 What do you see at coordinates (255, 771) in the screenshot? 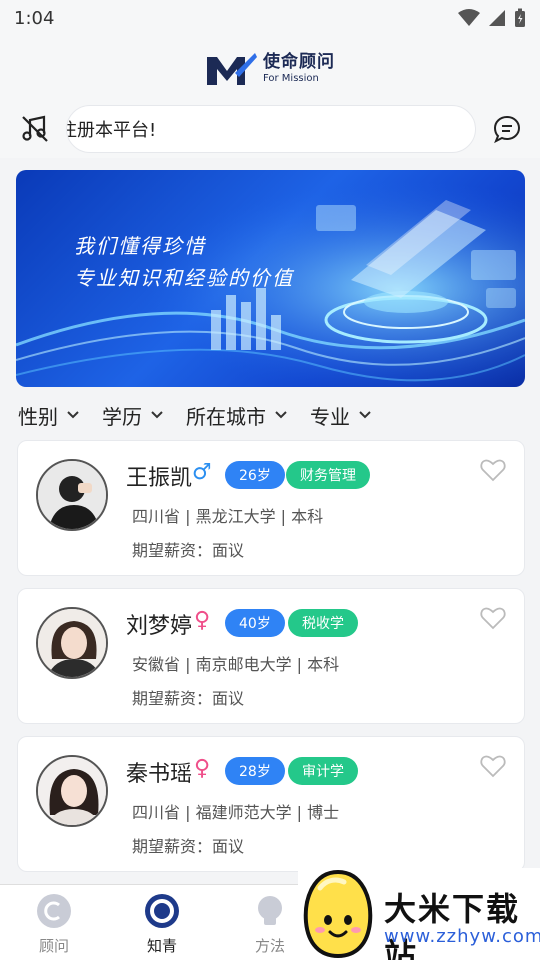
I see `age-badge: 28岁` at bounding box center [255, 771].